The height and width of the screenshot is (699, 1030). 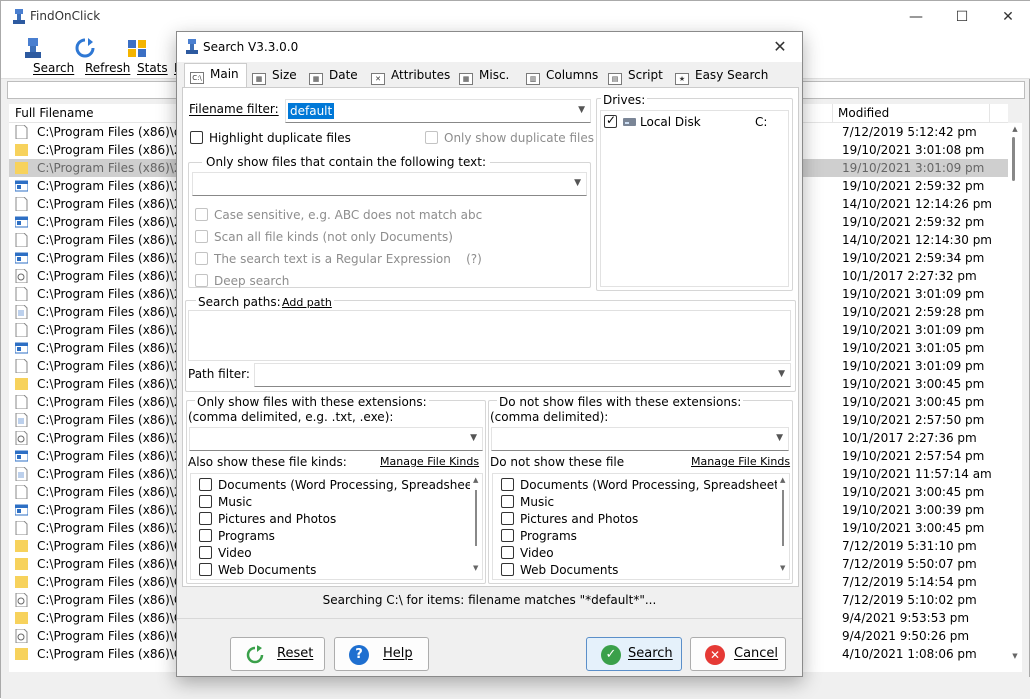 What do you see at coordinates (359, 655) in the screenshot?
I see `help-icon: ?` at bounding box center [359, 655].